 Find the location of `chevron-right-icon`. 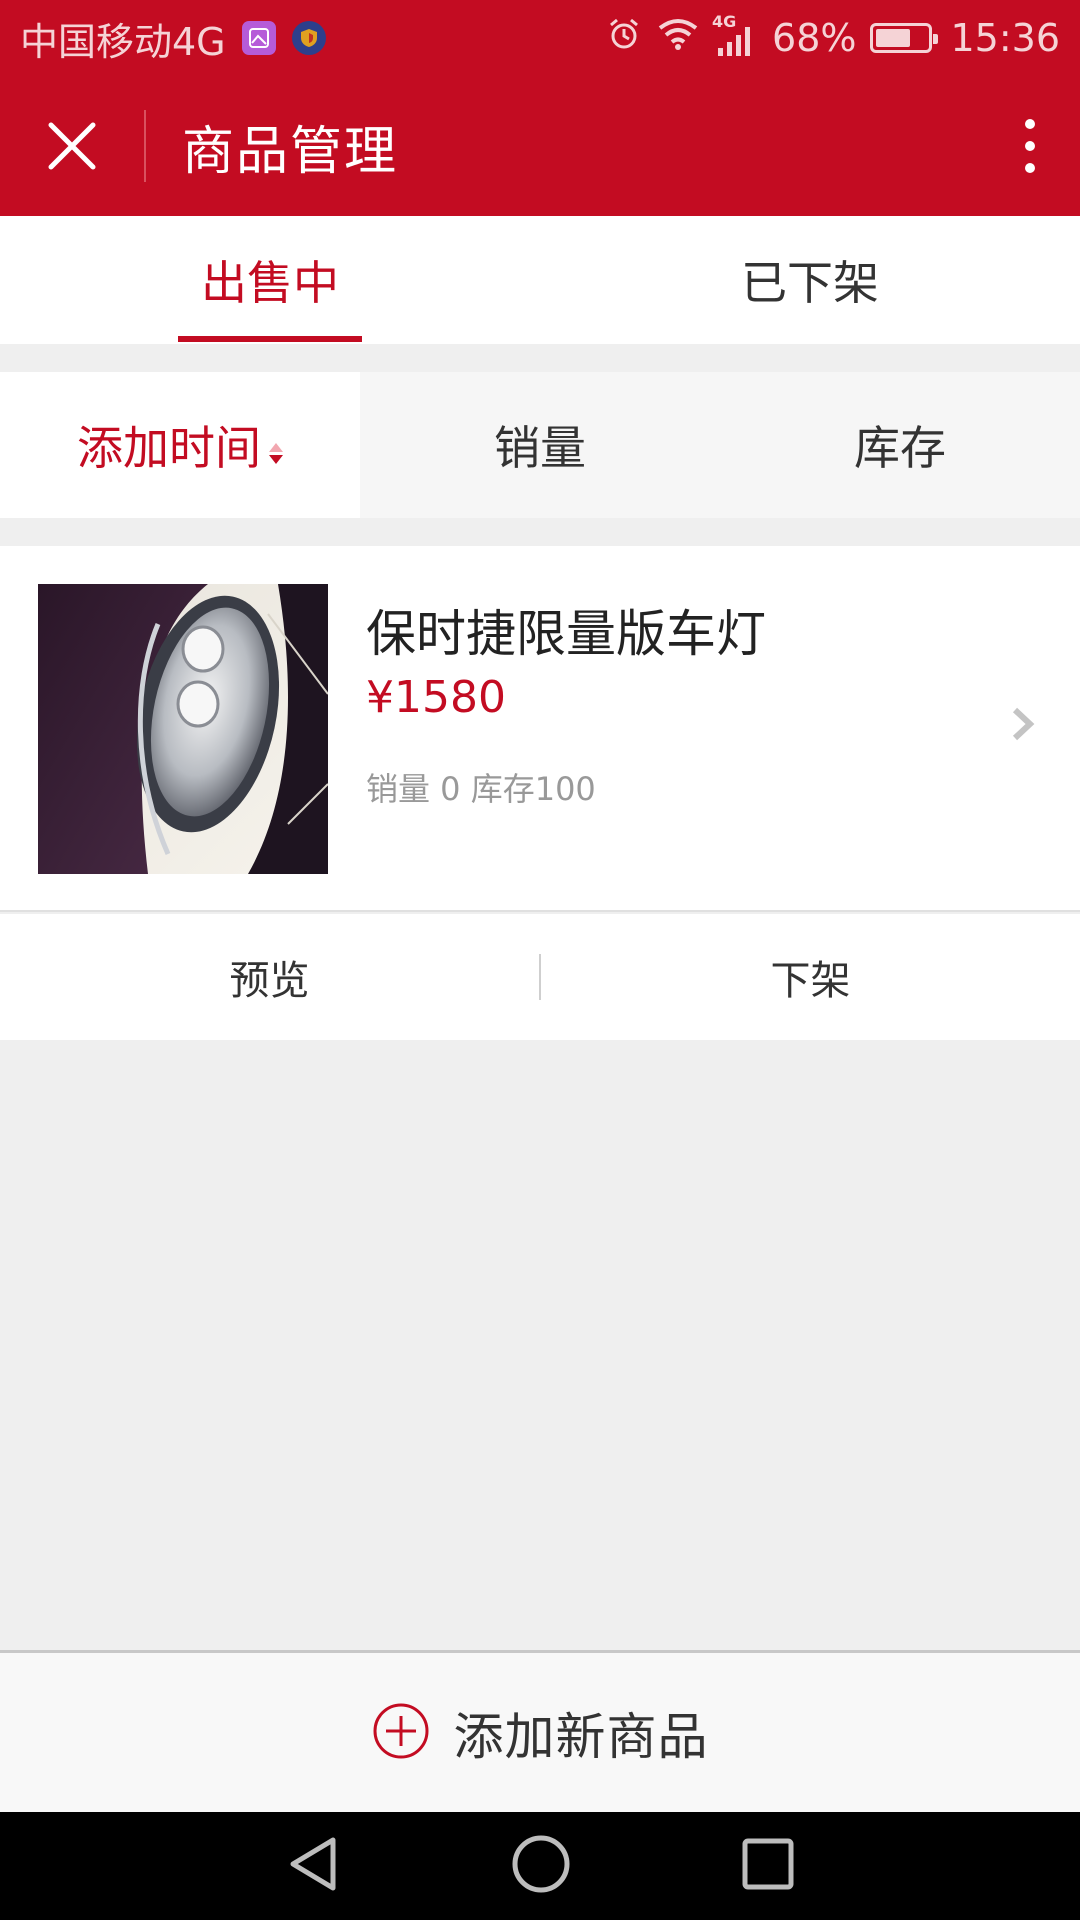

chevron-right-icon is located at coordinates (1023, 726).